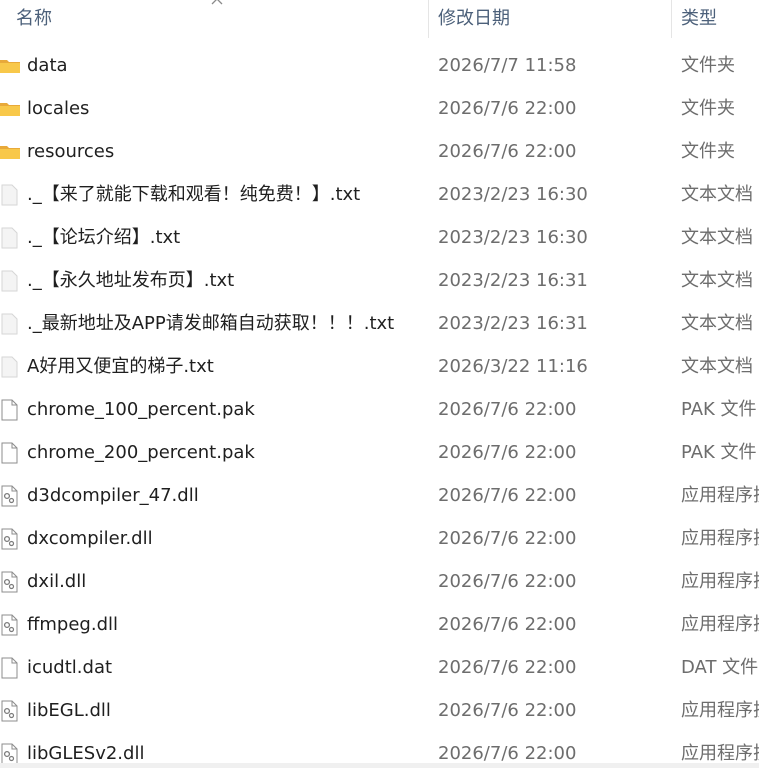  What do you see at coordinates (379, 624) in the screenshot?
I see `file-row: ffmpeg.dll 2026/7/6 22:00 应用程序扩` at bounding box center [379, 624].